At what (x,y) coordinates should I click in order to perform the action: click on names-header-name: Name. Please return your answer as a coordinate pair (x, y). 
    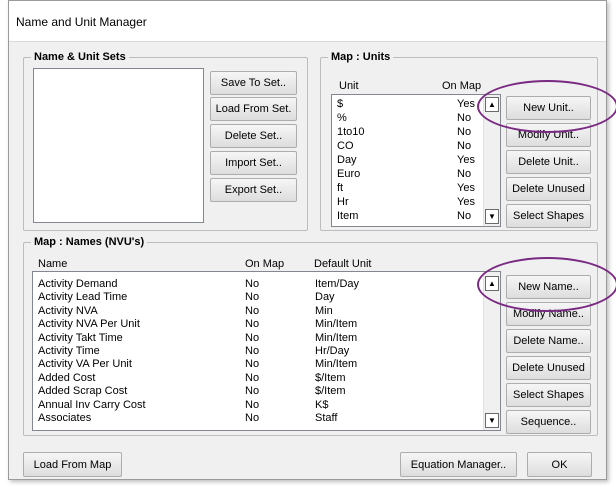
    Looking at the image, I should click on (53, 264).